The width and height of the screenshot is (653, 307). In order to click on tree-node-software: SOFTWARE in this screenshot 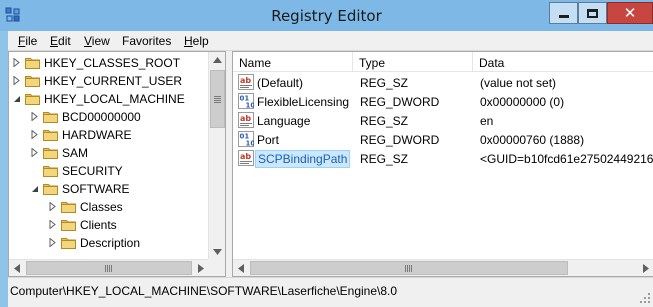, I will do `click(109, 189)`.